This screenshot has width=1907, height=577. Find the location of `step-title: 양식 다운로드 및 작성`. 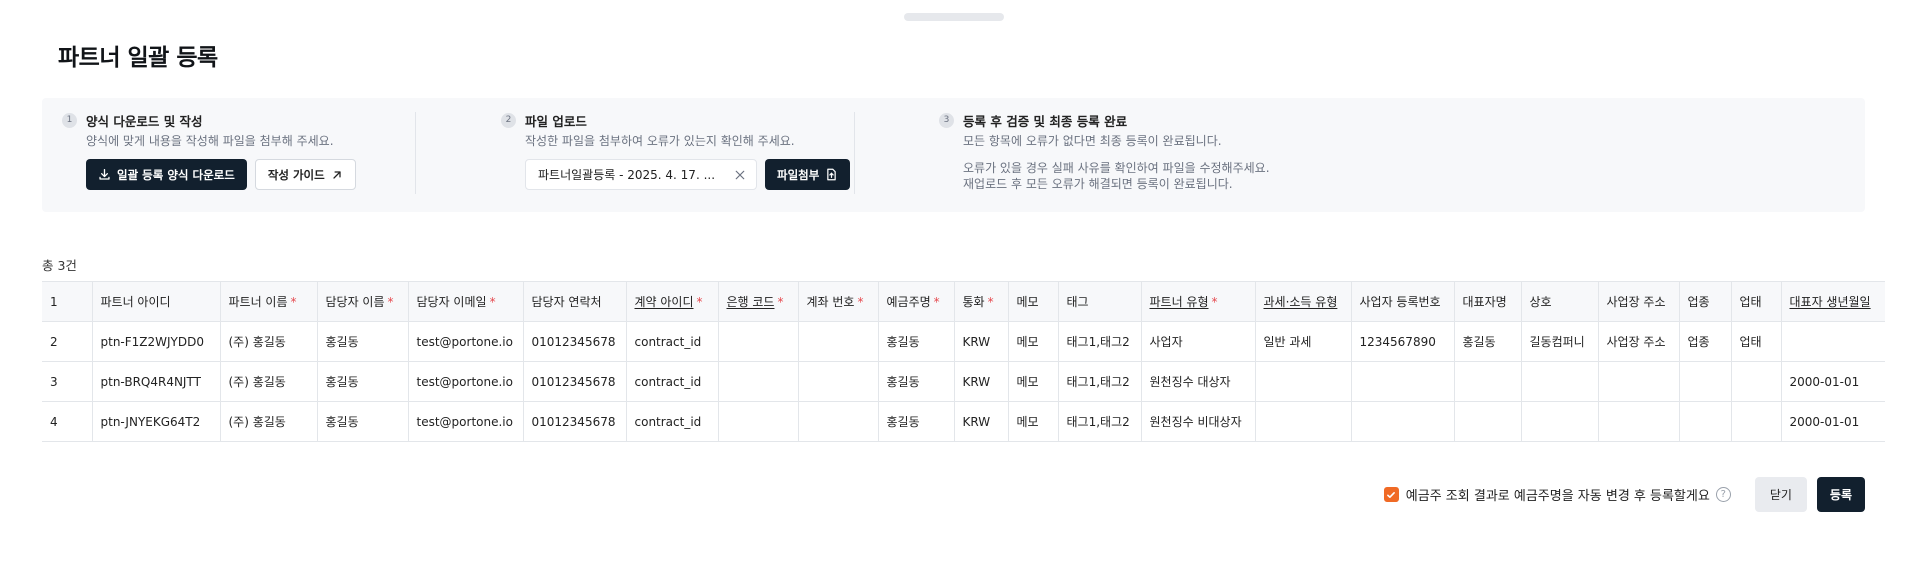

step-title: 양식 다운로드 및 작성 is located at coordinates (144, 121).